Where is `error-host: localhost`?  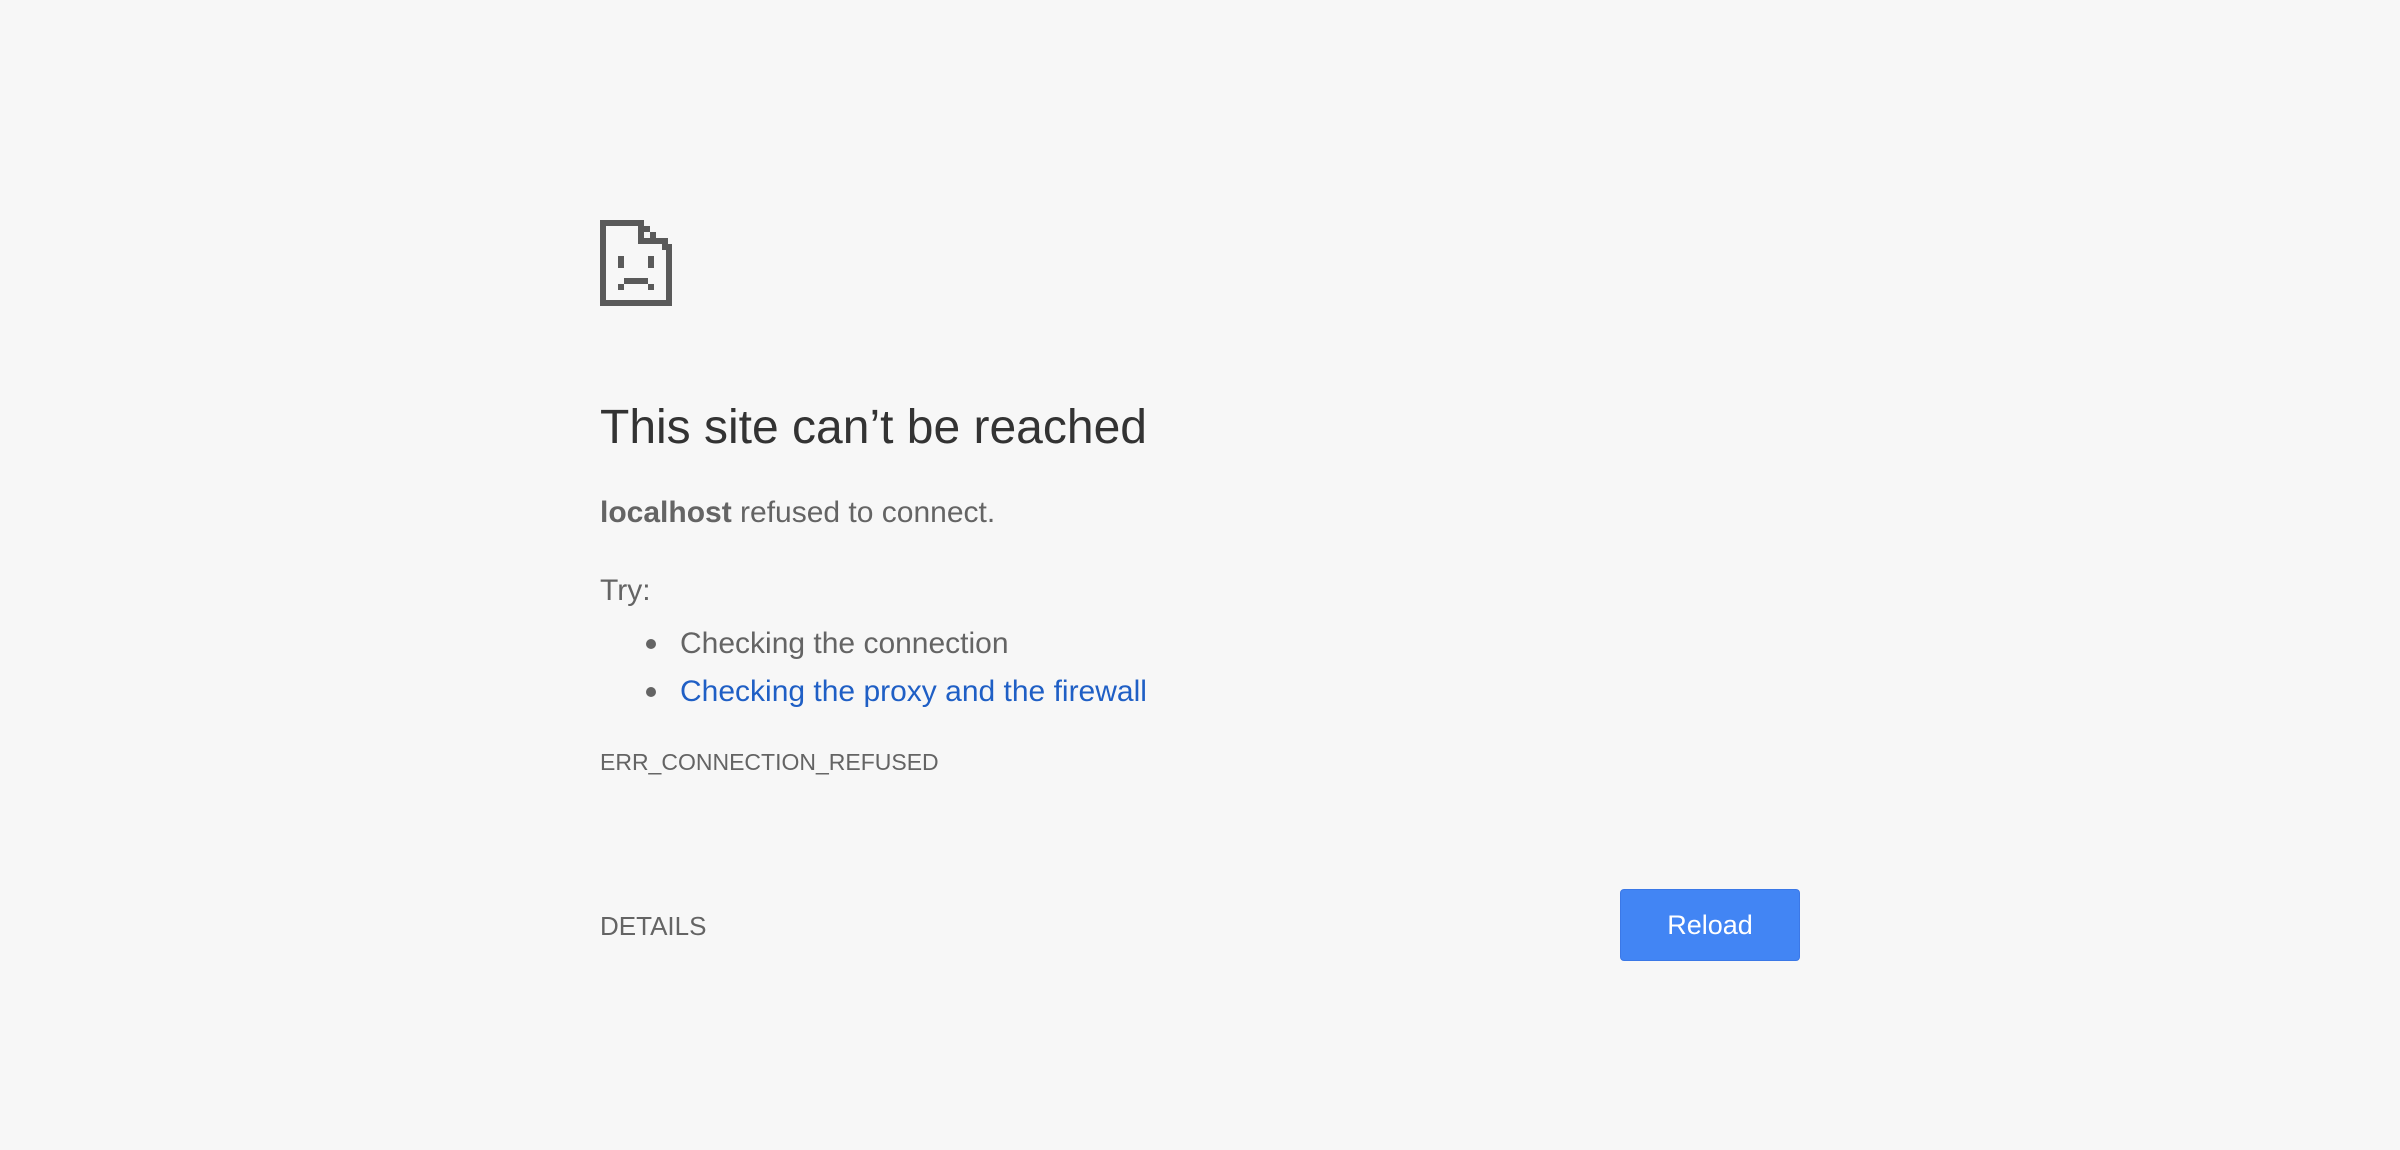 error-host: localhost is located at coordinates (666, 512).